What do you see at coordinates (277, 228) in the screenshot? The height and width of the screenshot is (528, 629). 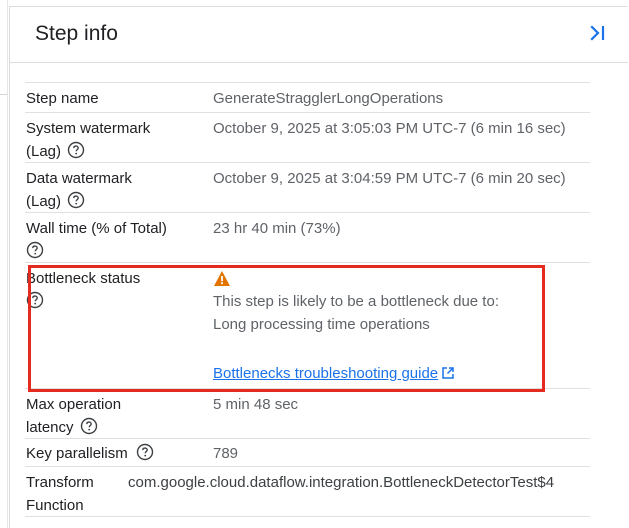 I see `wall-time-value: 23 hr 40 min (73%)` at bounding box center [277, 228].